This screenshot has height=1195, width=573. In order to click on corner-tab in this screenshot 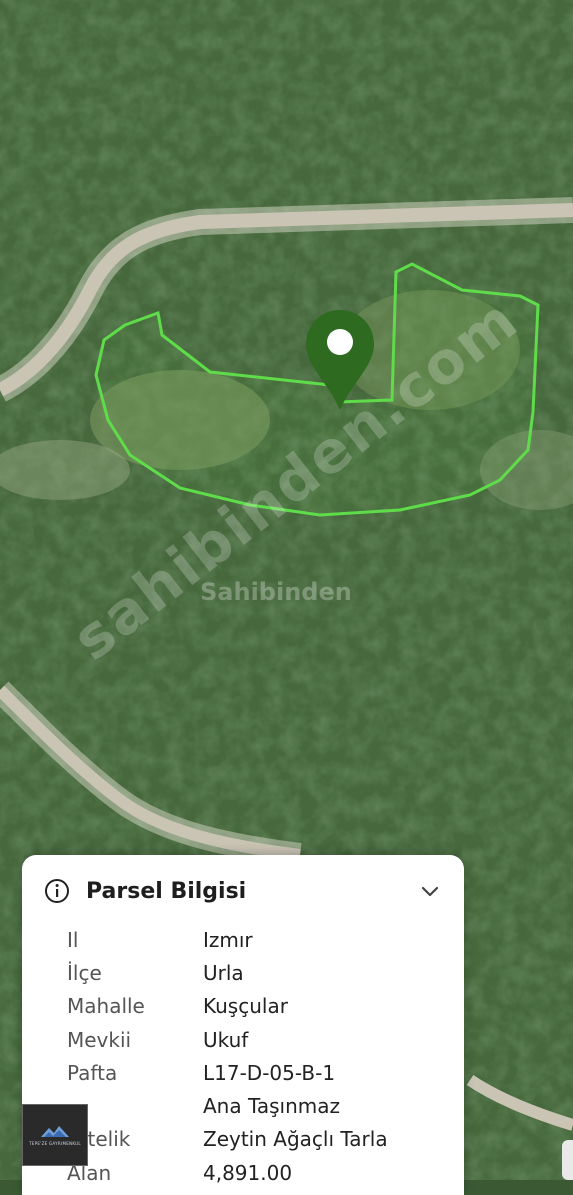, I will do `click(567, 1160)`.